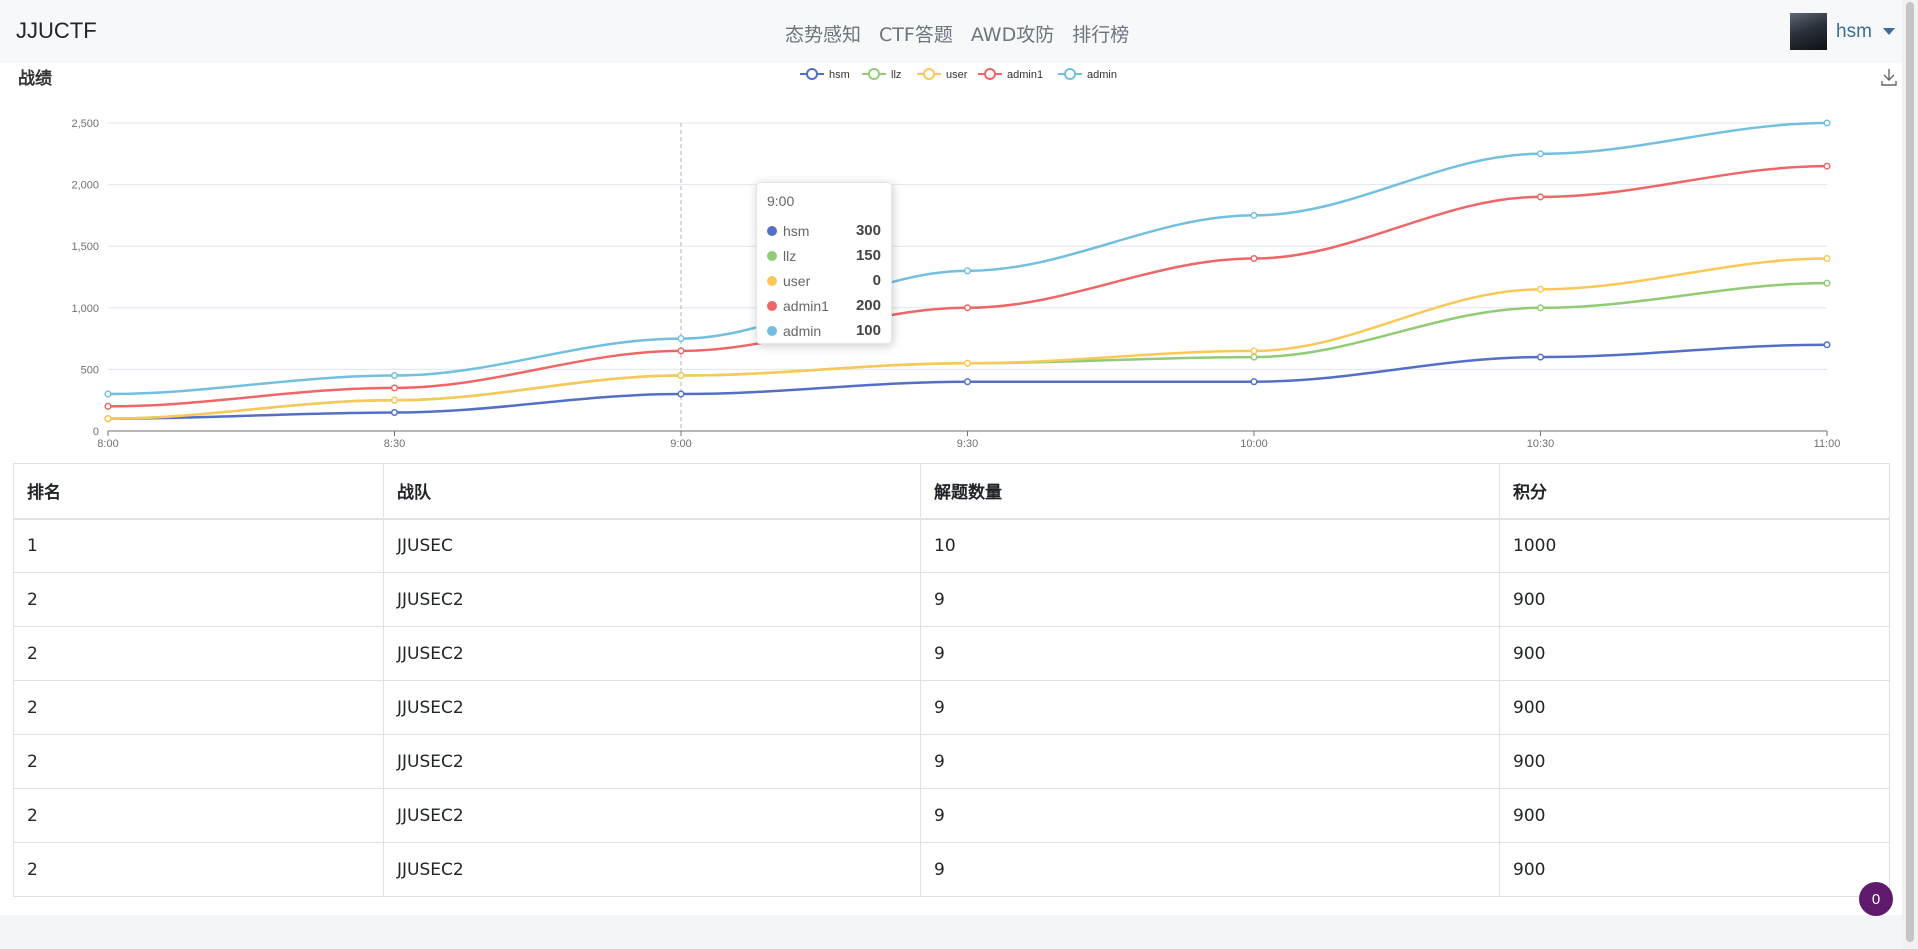 Image resolution: width=1918 pixels, height=949 pixels. I want to click on col-header-solved: 解题数量, so click(1210, 491).